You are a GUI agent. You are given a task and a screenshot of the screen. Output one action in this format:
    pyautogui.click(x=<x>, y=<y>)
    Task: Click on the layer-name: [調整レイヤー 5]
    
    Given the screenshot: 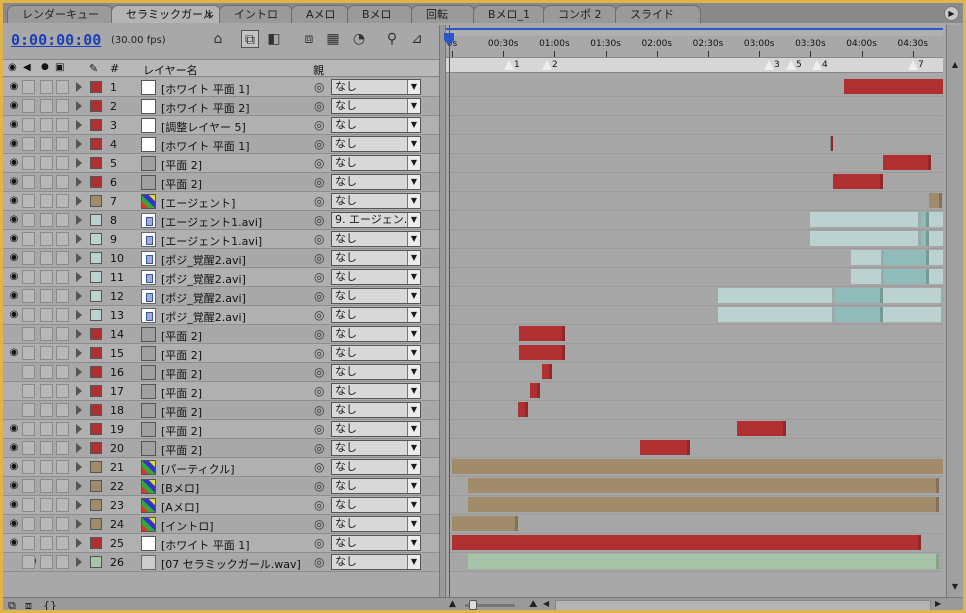 What is the action you would take?
    pyautogui.click(x=203, y=127)
    